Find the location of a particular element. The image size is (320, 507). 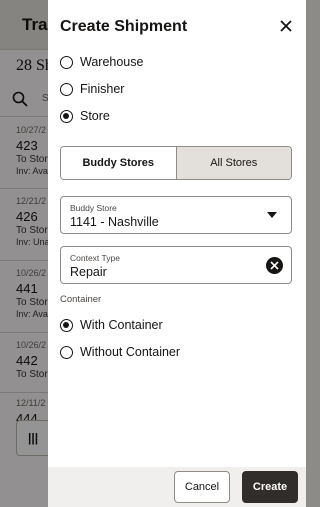

radio-without-container: Without Container is located at coordinates (120, 352).